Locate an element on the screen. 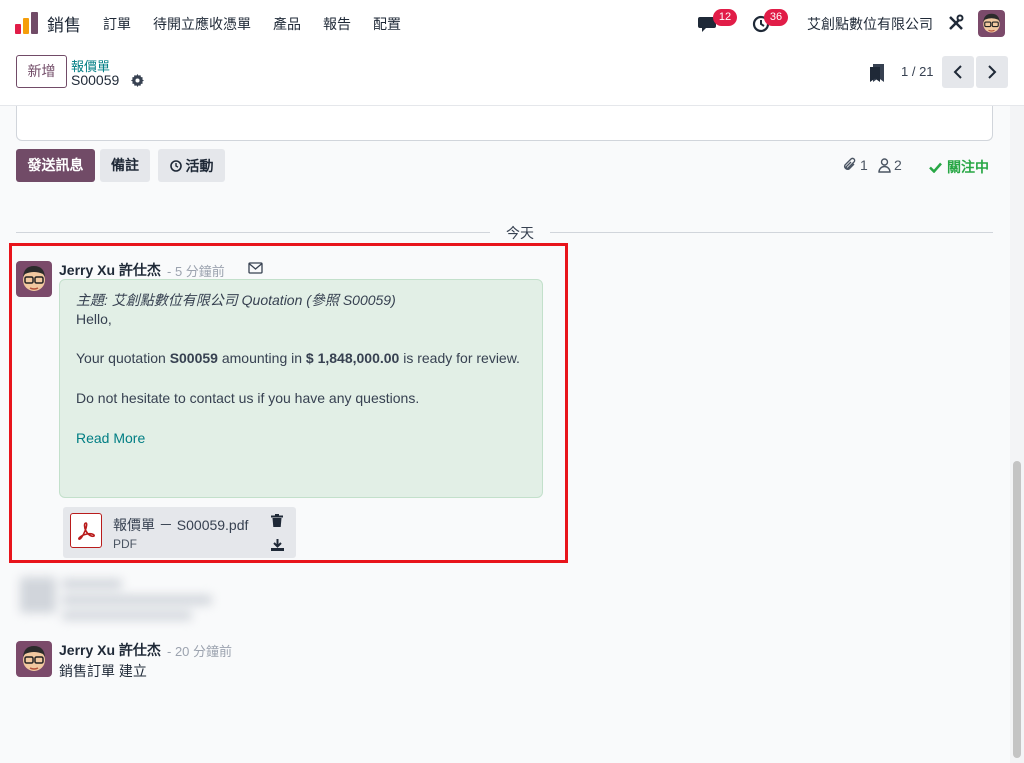 The height and width of the screenshot is (763, 1024). menu-orders: 訂單 is located at coordinates (117, 24).